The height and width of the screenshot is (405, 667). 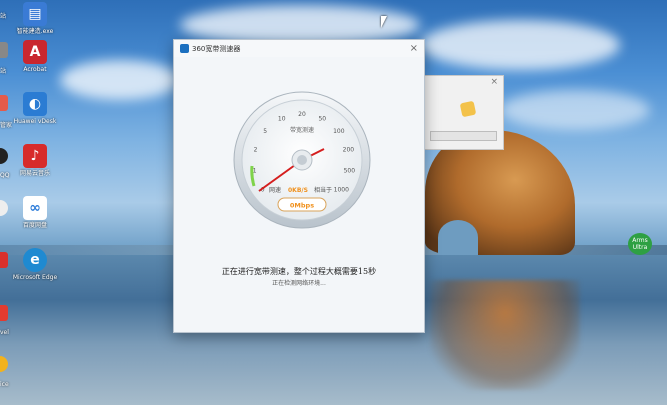 I want to click on desktop-icon-label: 百度网盘, so click(x=34, y=225).